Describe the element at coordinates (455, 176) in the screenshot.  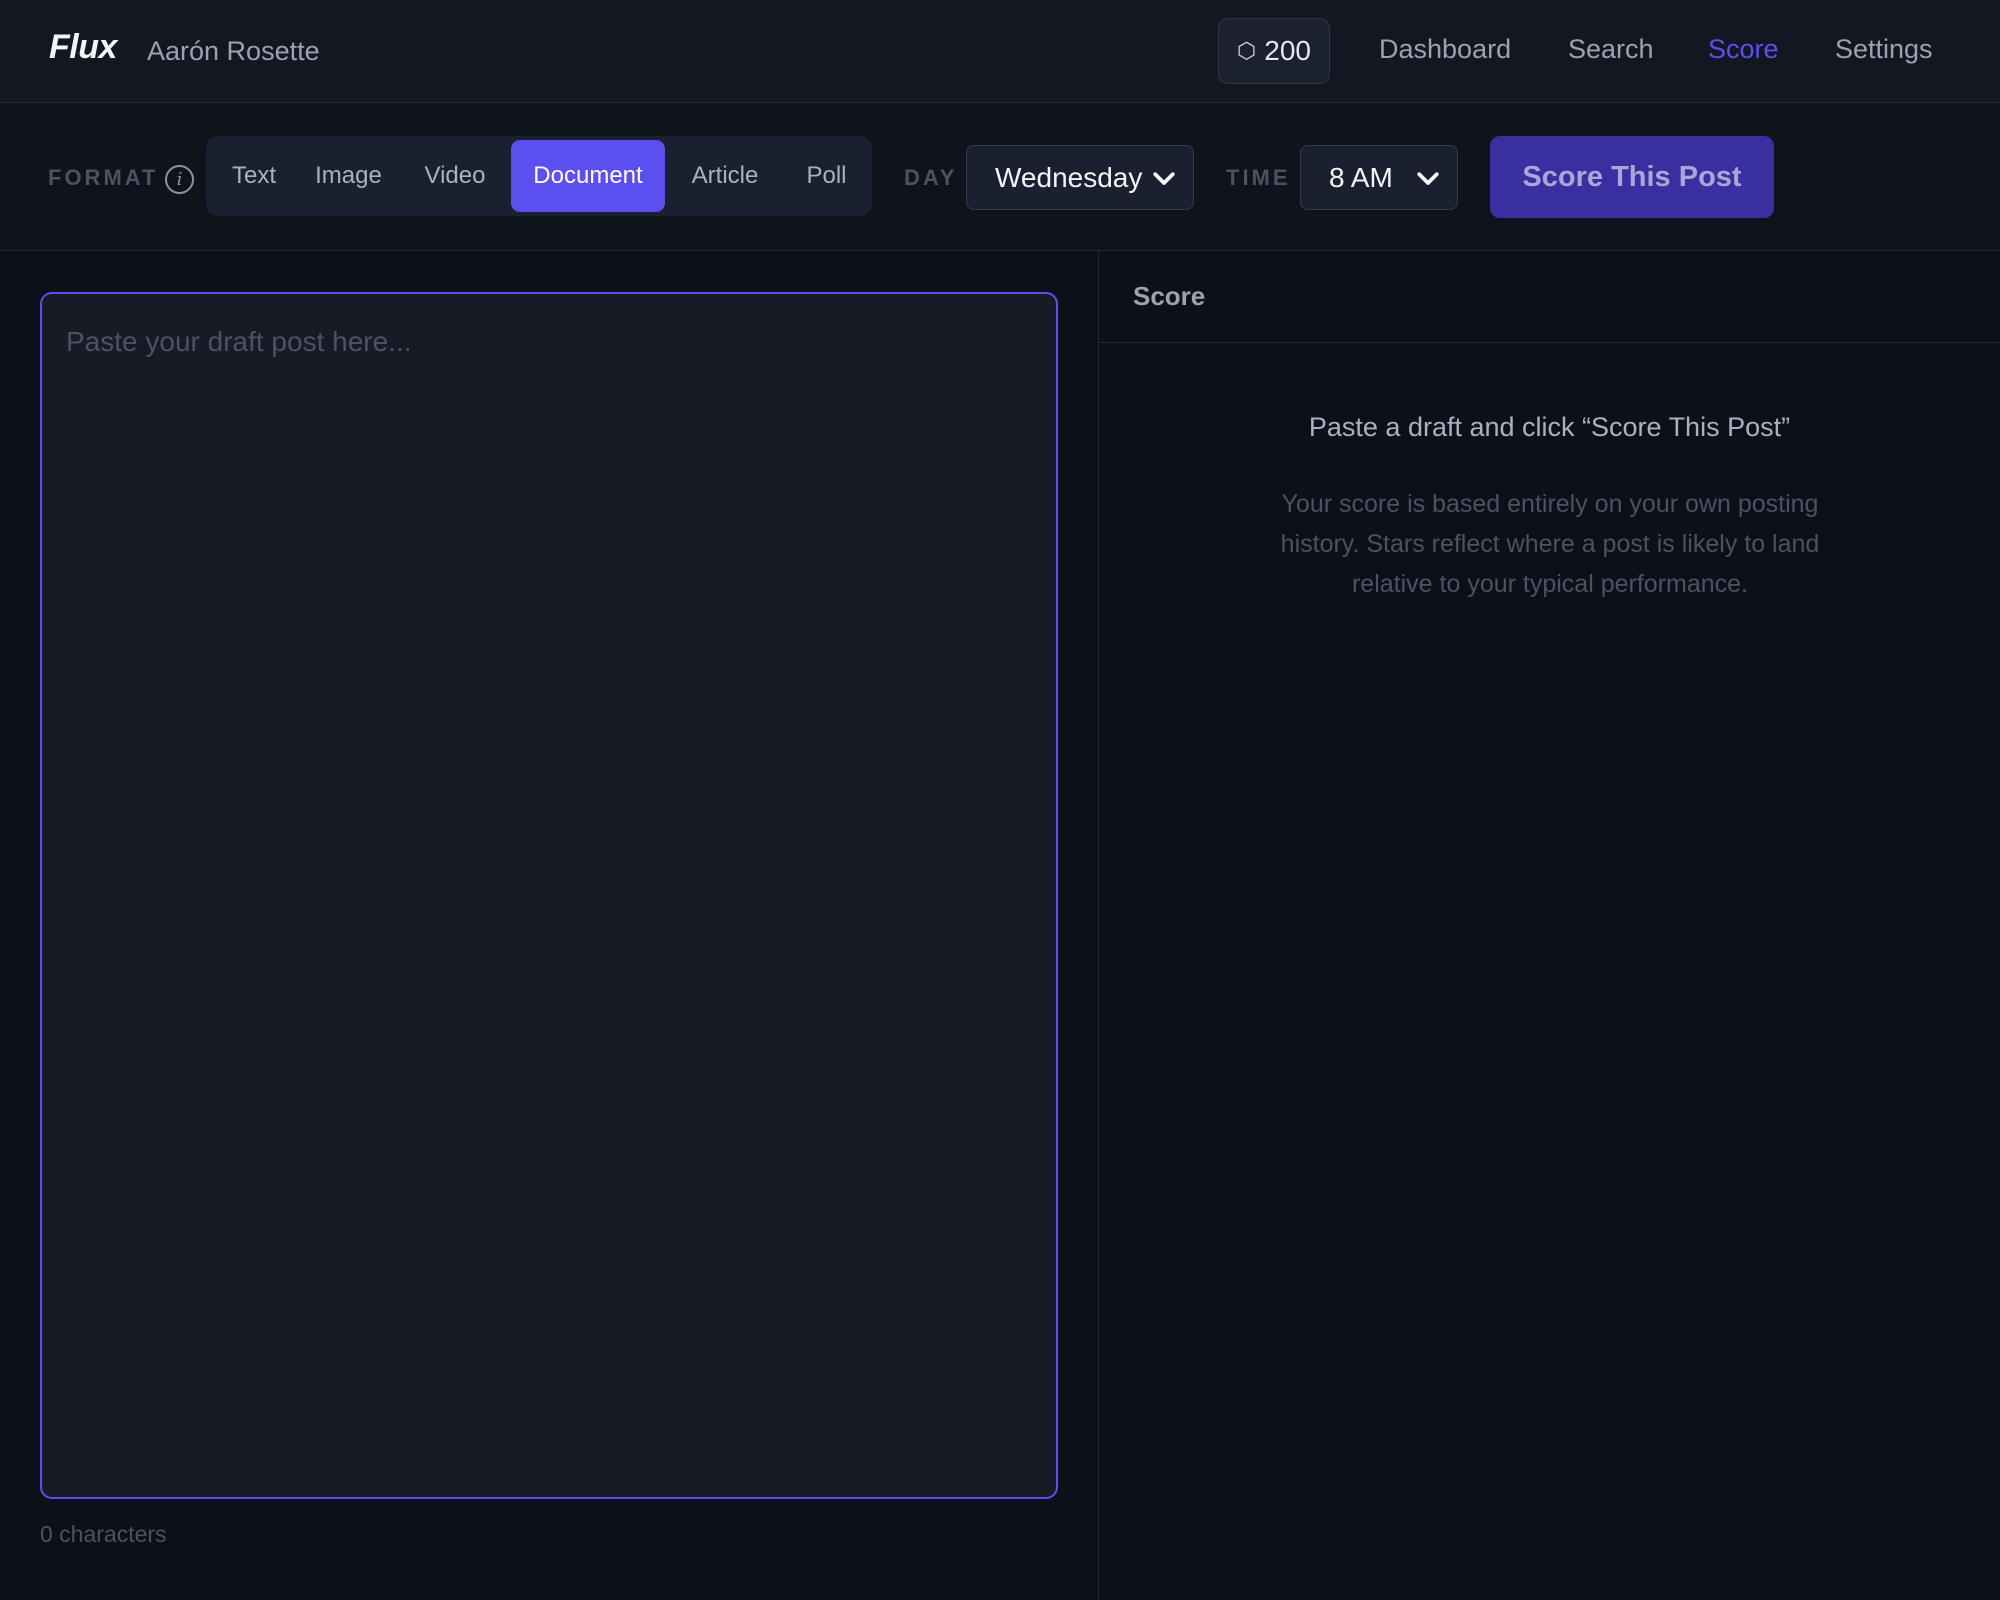
I see `format-video: Video` at that location.